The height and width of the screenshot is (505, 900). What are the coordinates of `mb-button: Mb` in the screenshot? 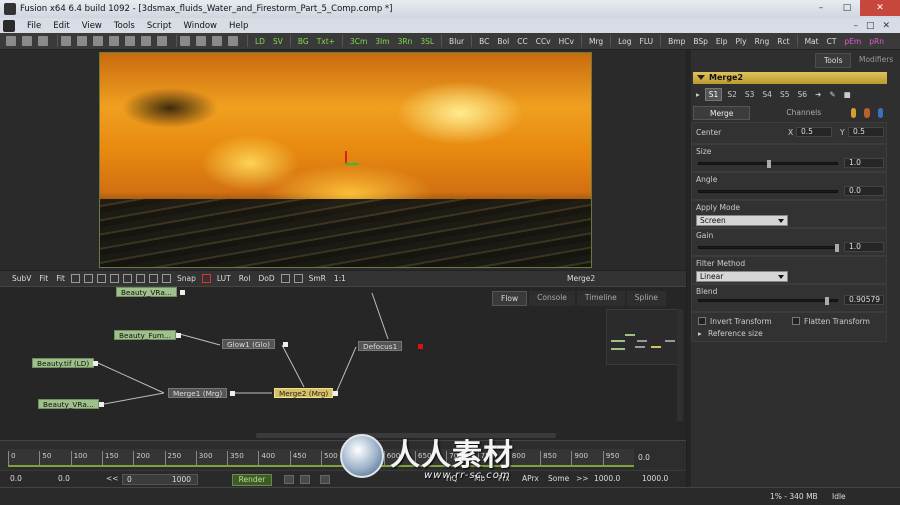 It's located at (479, 478).